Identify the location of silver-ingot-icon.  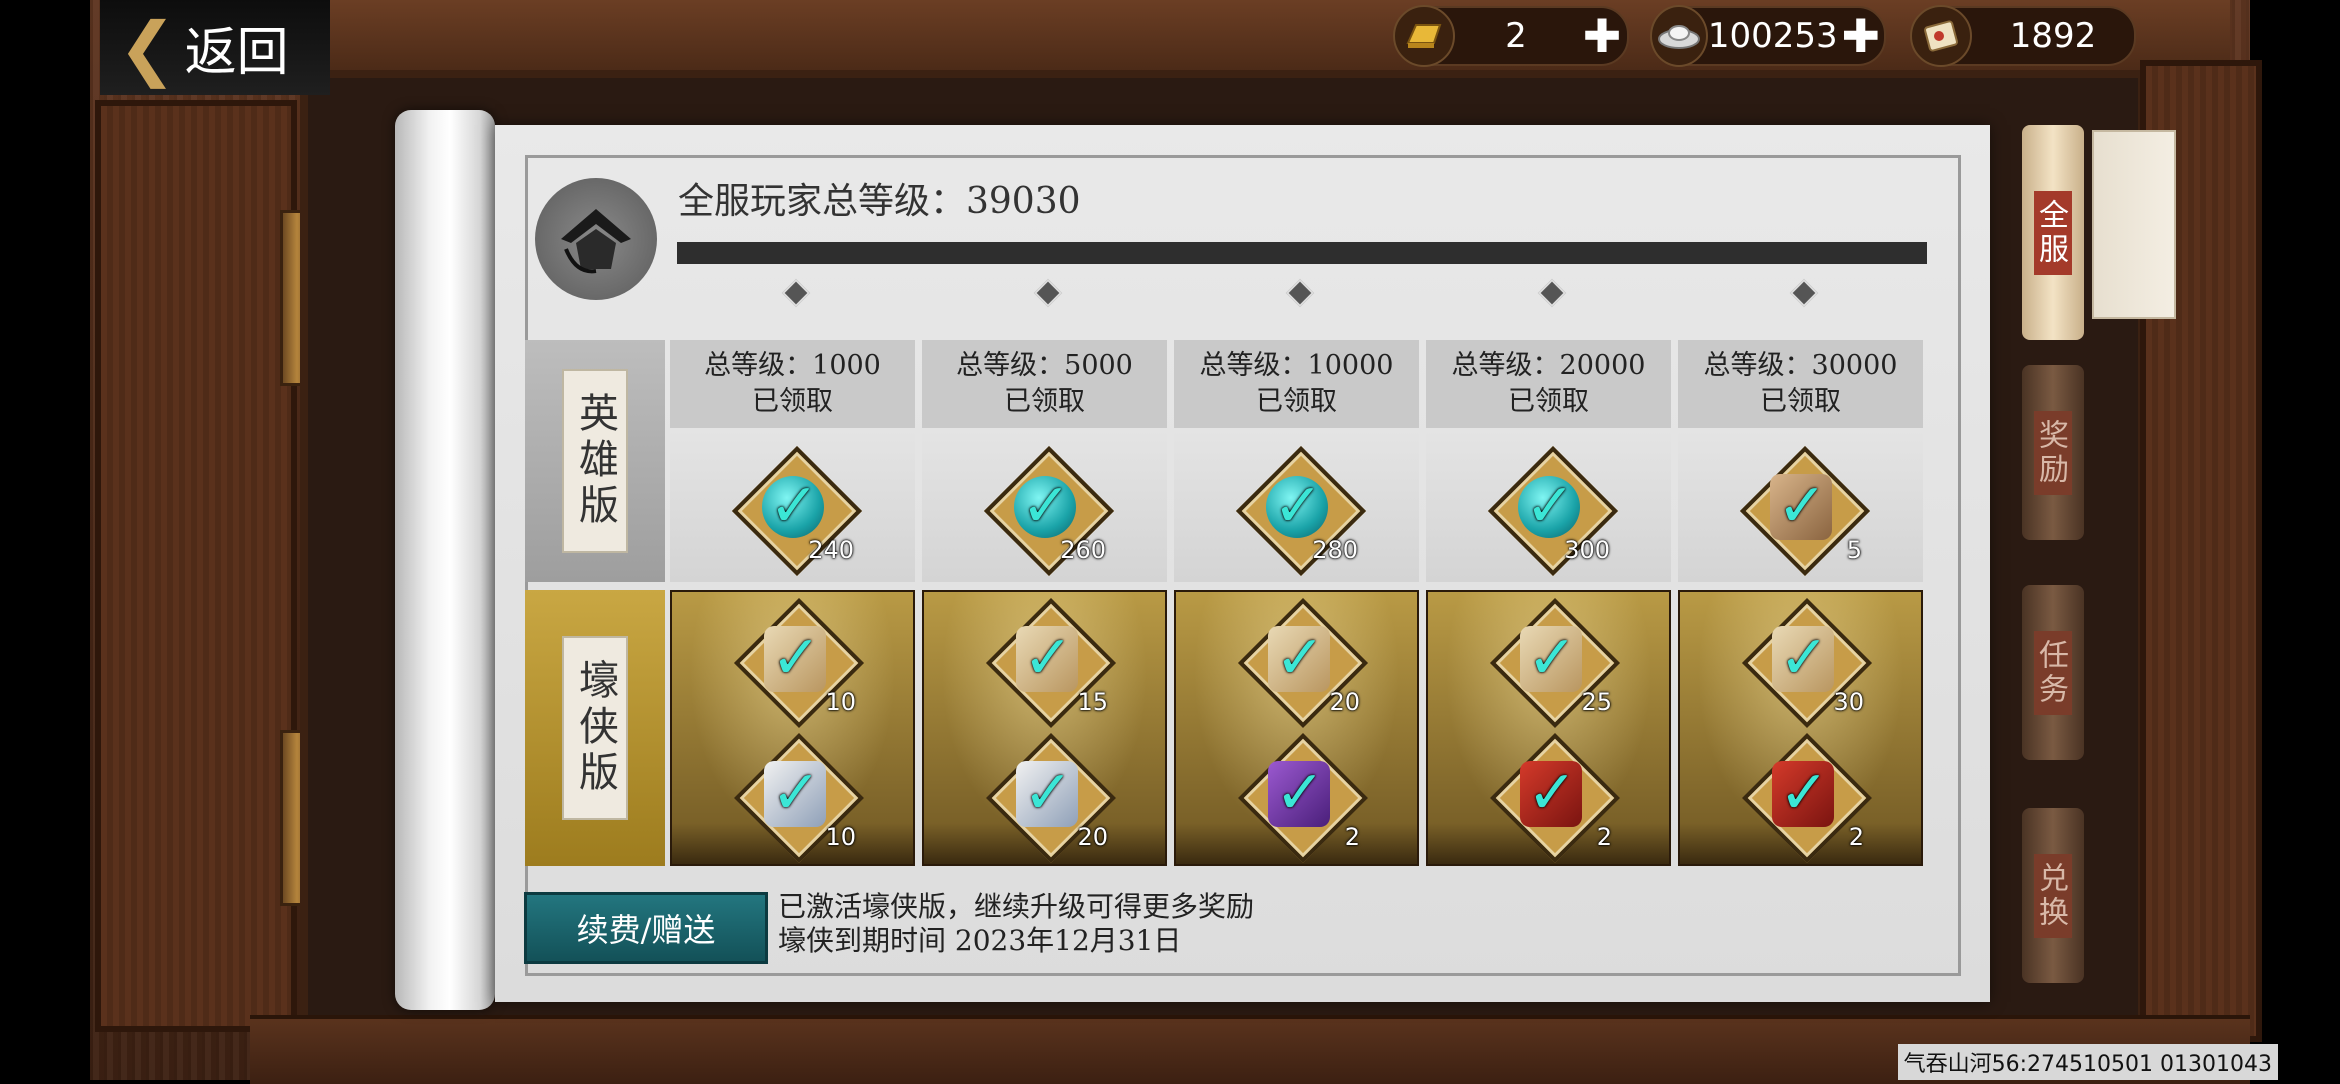
(1679, 36).